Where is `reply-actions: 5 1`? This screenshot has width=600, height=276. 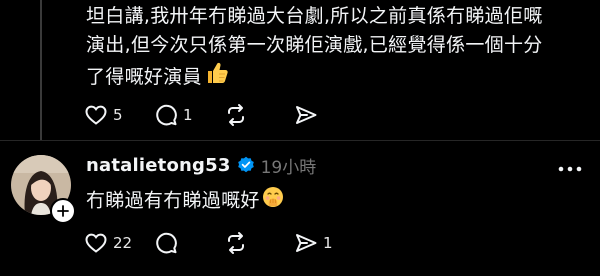 reply-actions: 5 1 is located at coordinates (224, 115).